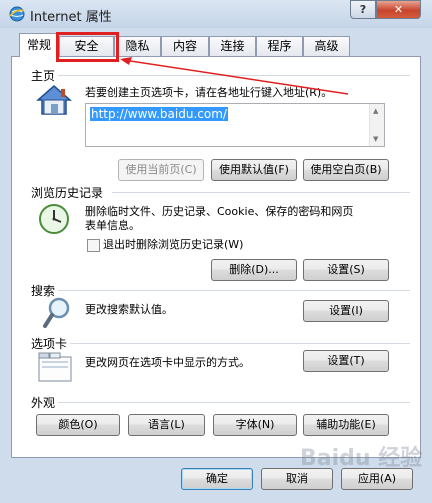 This screenshot has width=432, height=503. What do you see at coordinates (254, 170) in the screenshot?
I see `use-default-button: 使用默认值(F)` at bounding box center [254, 170].